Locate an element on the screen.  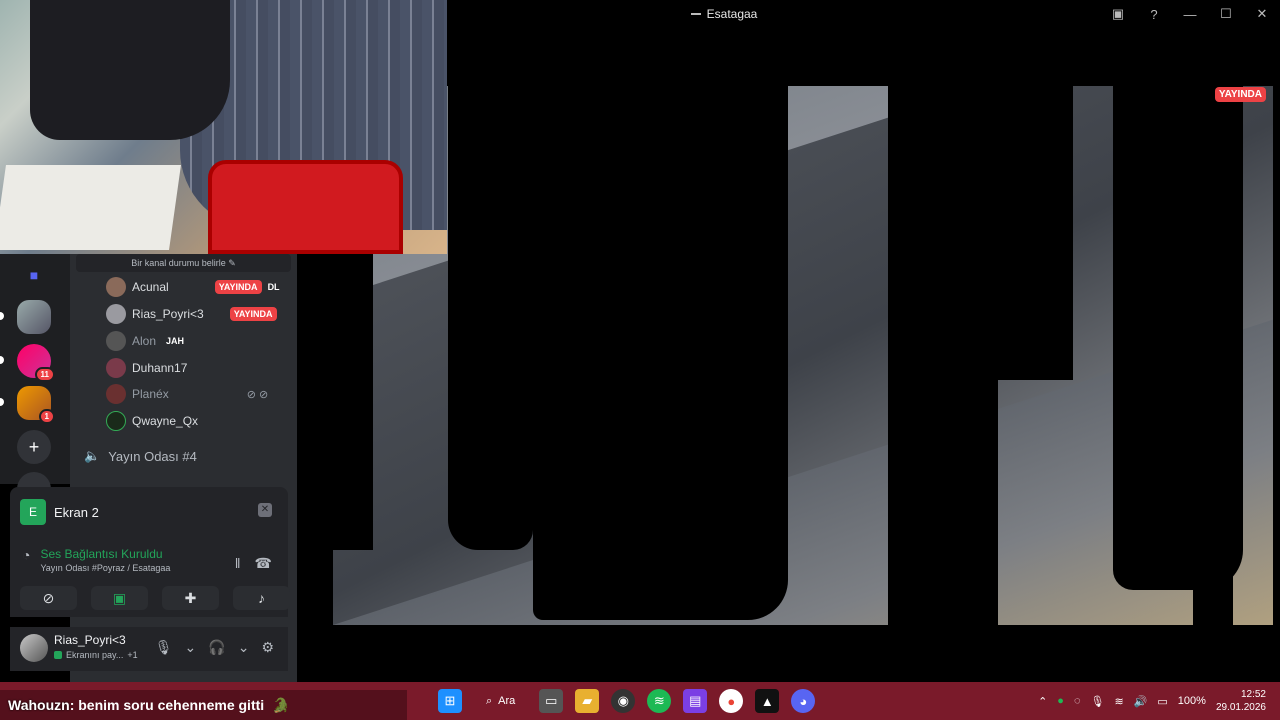
voice-member: Rias_Poyri<3 YAYINDA is located at coordinates (191, 314).